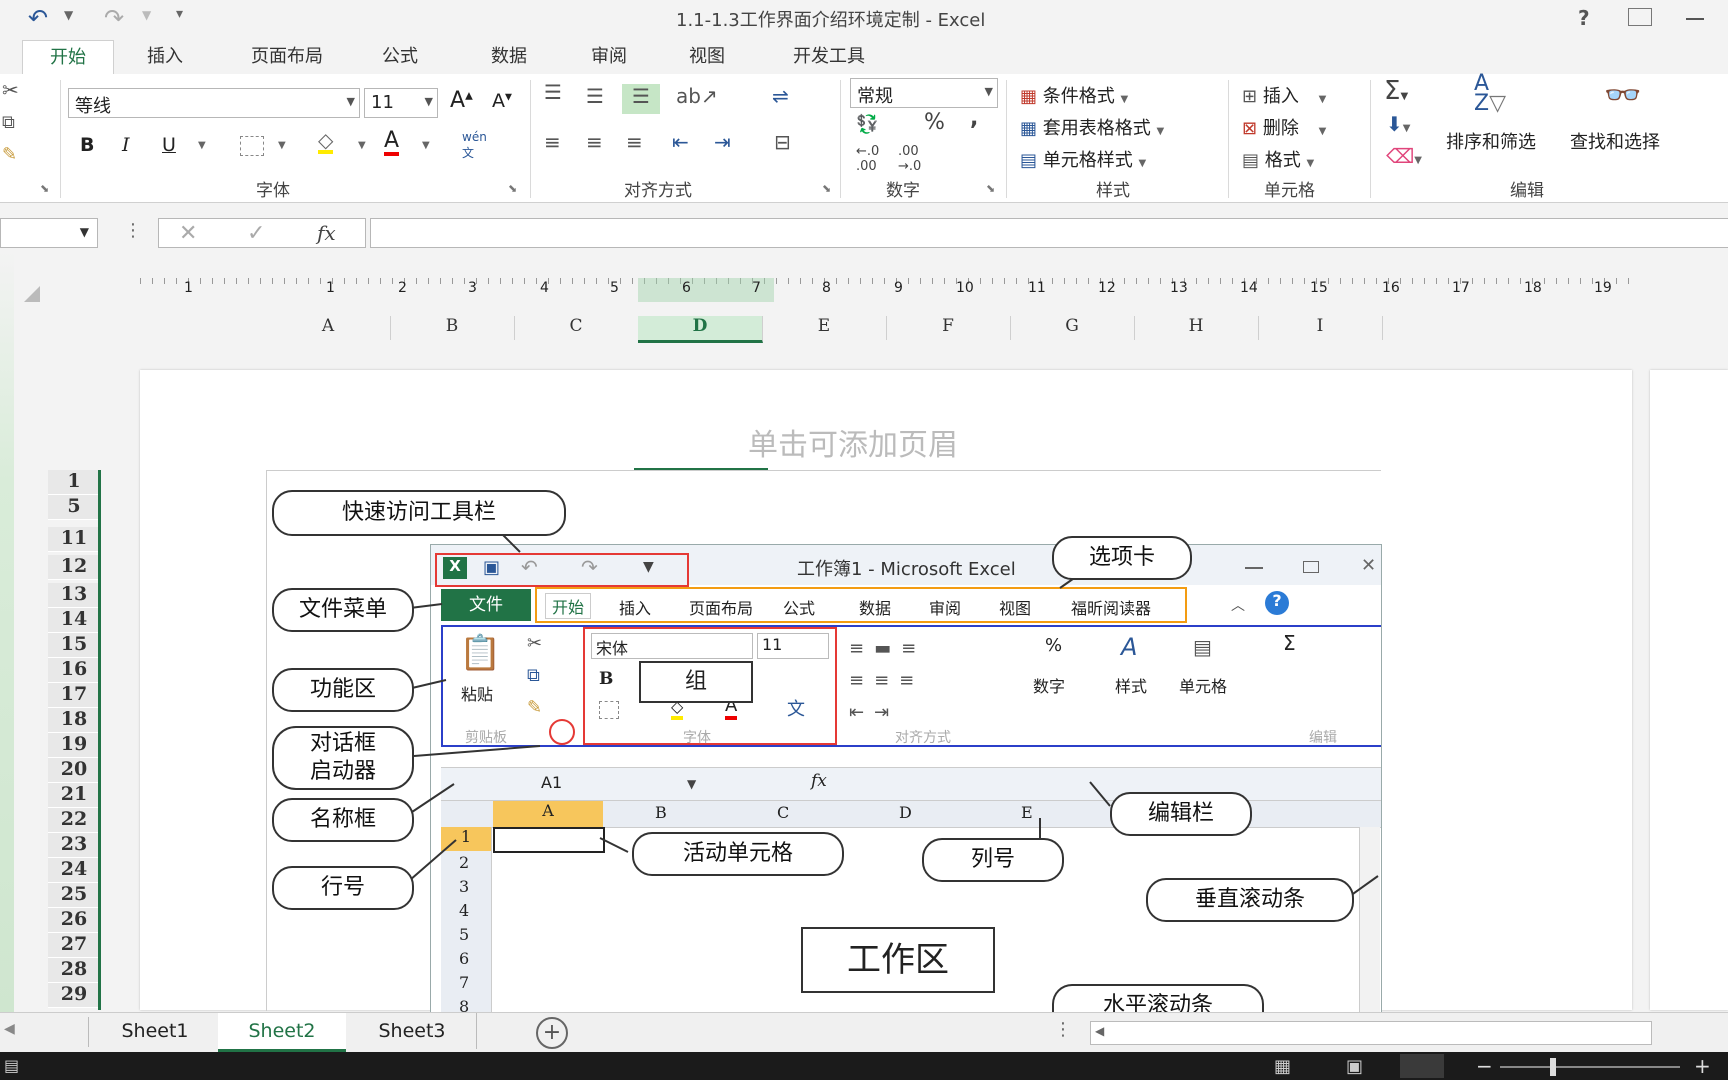 The image size is (1728, 1080). I want to click on phonetic-icon: wén 文, so click(480, 145).